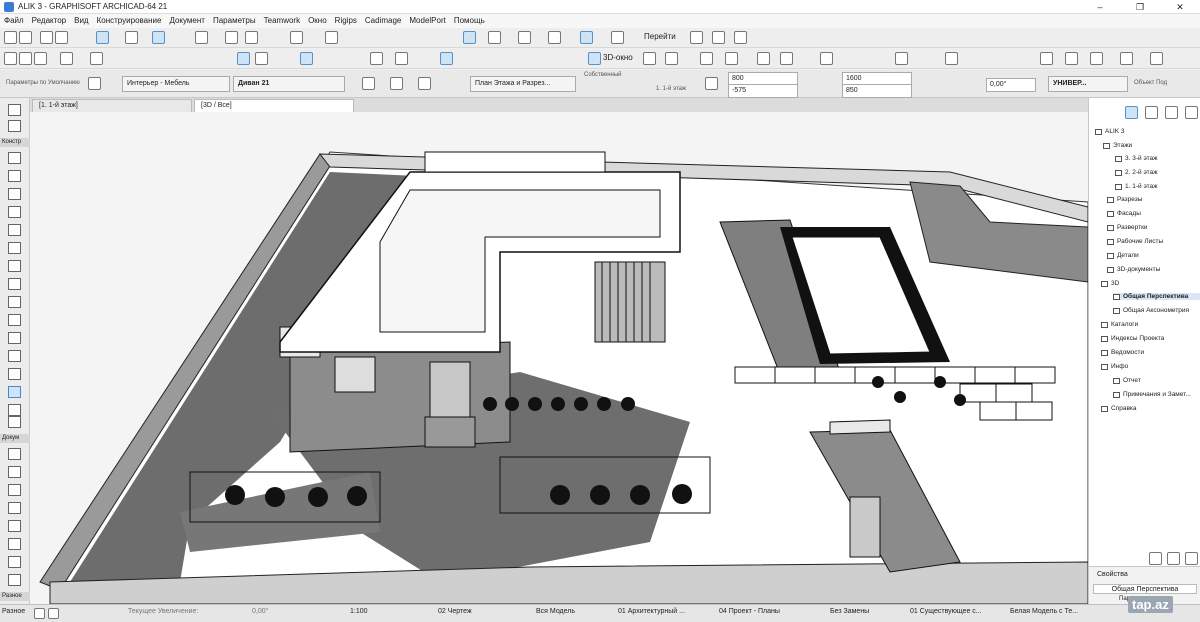 The height and width of the screenshot is (622, 1200). What do you see at coordinates (1140, 7) in the screenshot?
I see `maximize-button: ❐` at bounding box center [1140, 7].